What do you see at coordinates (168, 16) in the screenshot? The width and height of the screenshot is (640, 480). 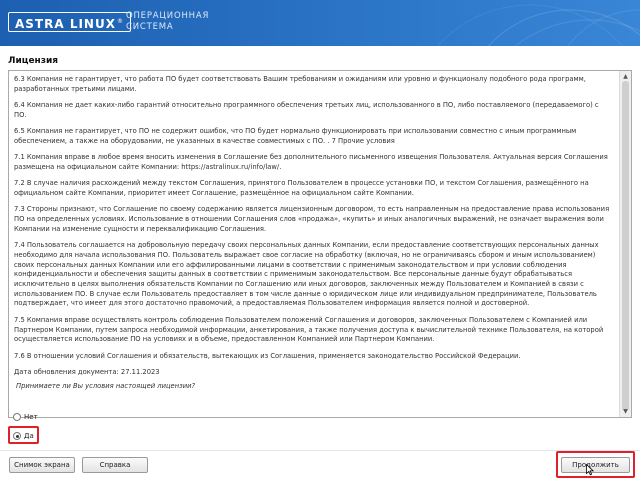 I see `logo-subtitle-line1: ОПЕРАЦИОННАЯ` at bounding box center [168, 16].